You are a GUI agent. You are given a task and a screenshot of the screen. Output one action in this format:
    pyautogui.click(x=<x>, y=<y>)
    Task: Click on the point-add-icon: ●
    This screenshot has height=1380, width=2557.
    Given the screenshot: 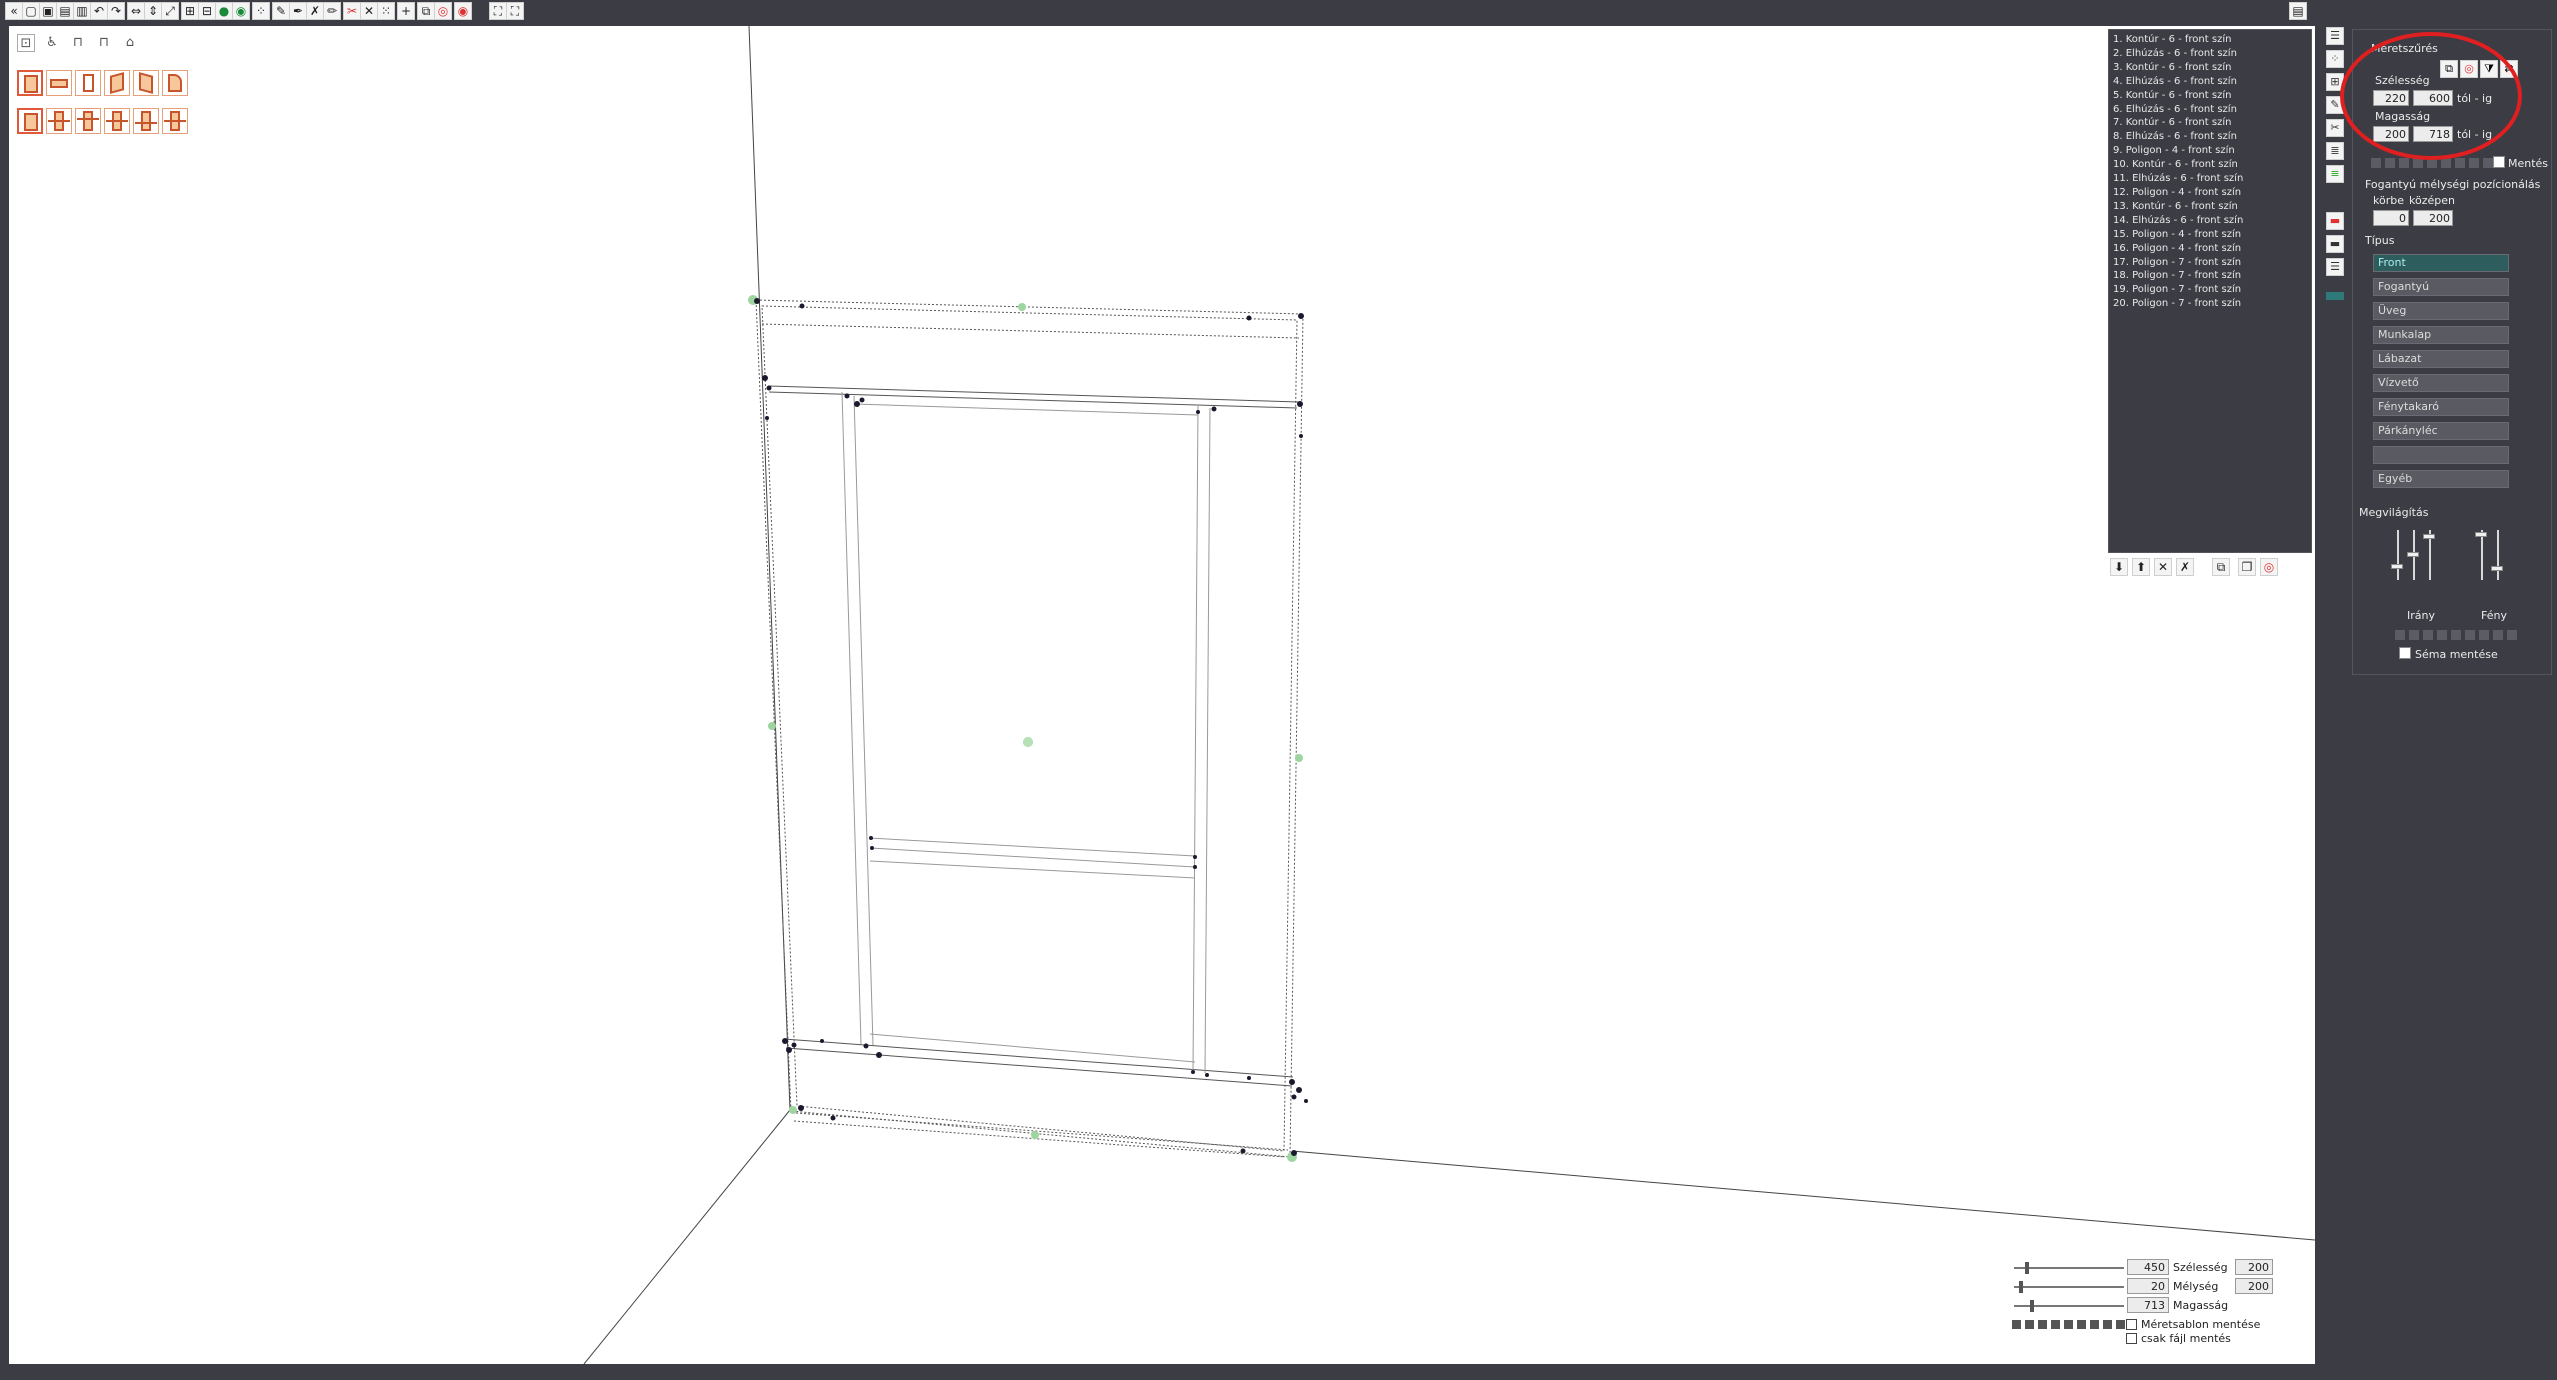 What is the action you would take?
    pyautogui.click(x=224, y=11)
    